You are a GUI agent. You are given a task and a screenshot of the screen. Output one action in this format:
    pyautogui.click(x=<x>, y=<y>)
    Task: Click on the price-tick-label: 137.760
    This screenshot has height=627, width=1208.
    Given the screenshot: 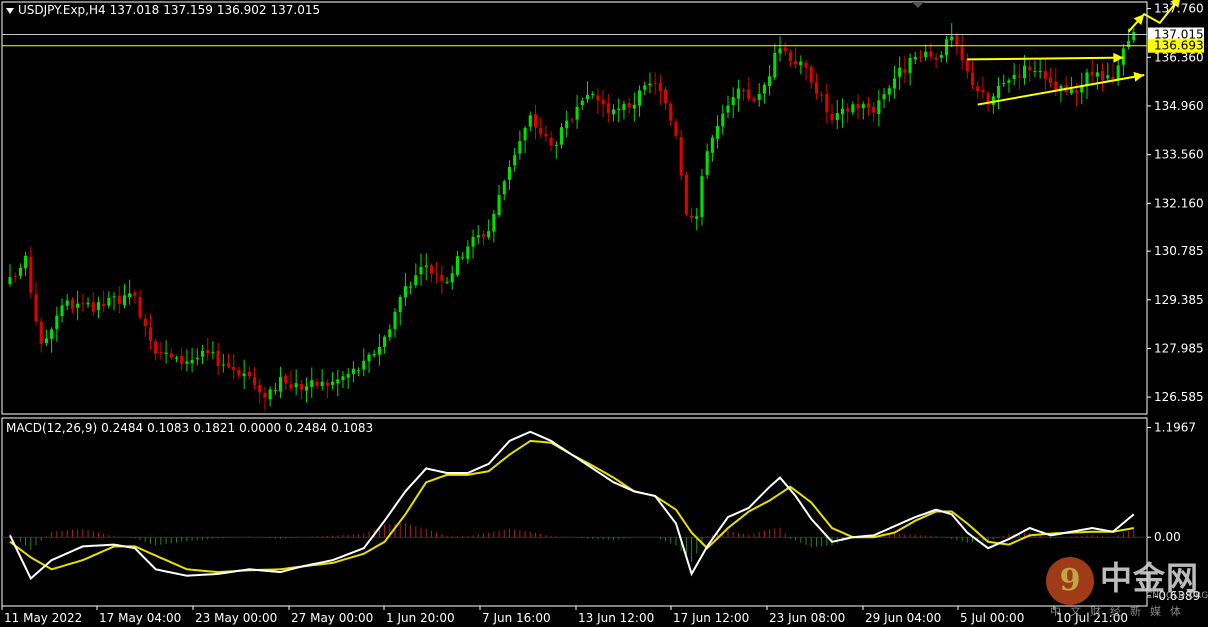 What is the action you would take?
    pyautogui.click(x=1179, y=9)
    